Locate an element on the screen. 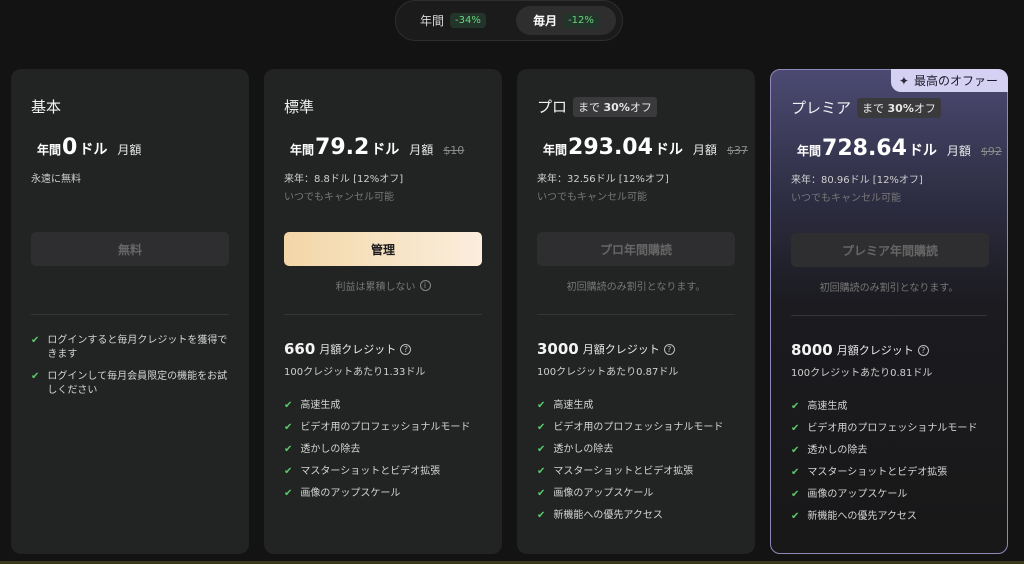 Image resolution: width=1024 pixels, height=564 pixels. discount-note-text: 初回購読のみ割引となります。 is located at coordinates (889, 288).